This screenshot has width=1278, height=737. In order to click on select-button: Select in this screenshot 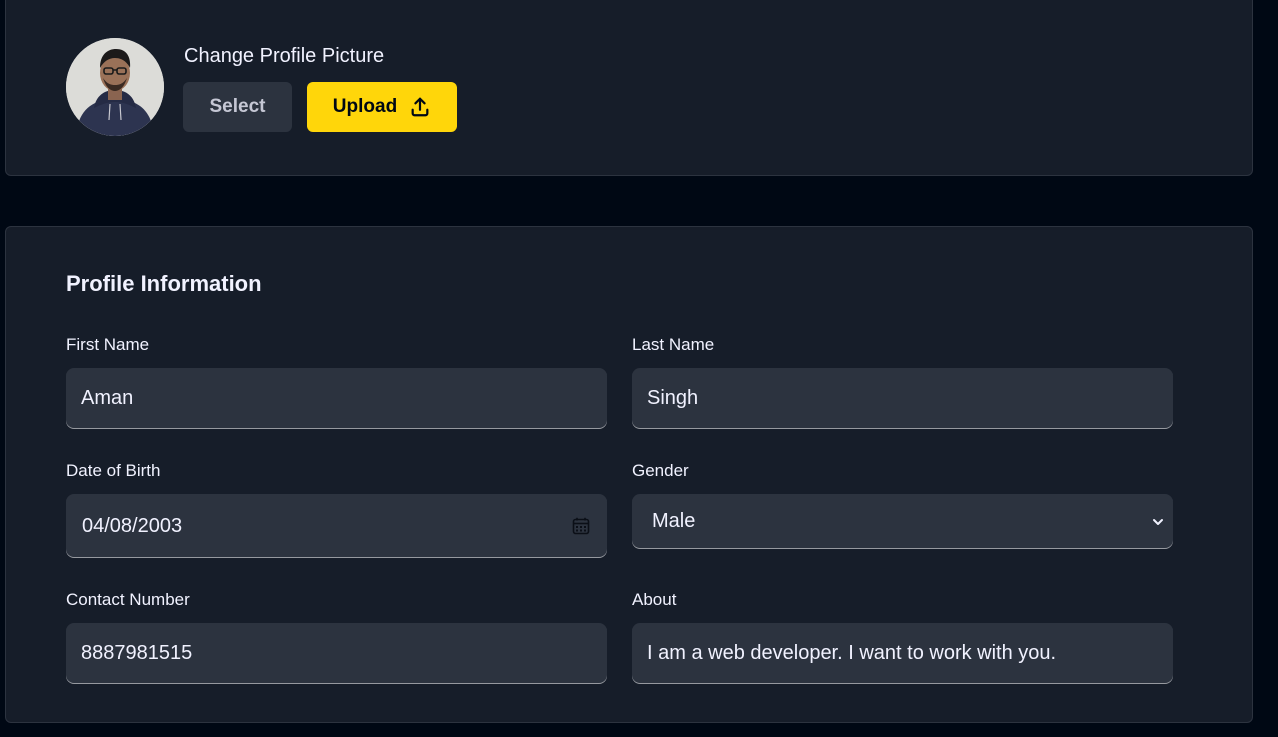, I will do `click(237, 107)`.